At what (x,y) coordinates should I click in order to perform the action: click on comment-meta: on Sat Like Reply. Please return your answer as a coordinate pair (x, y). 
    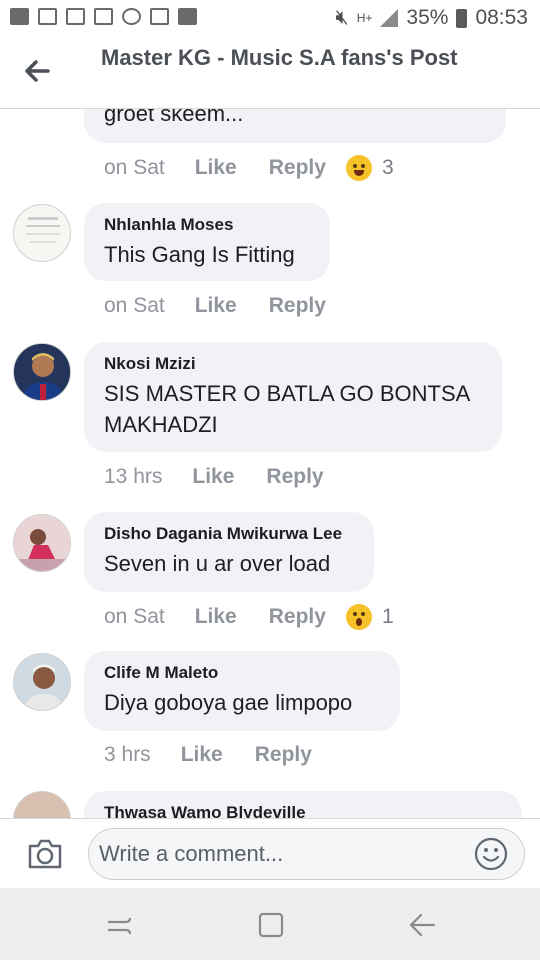
    Looking at the image, I should click on (231, 306).